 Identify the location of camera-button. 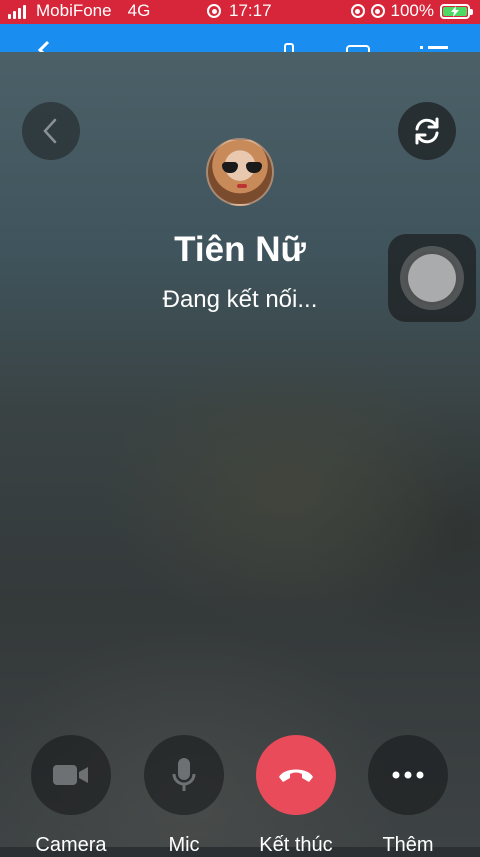
(71, 775).